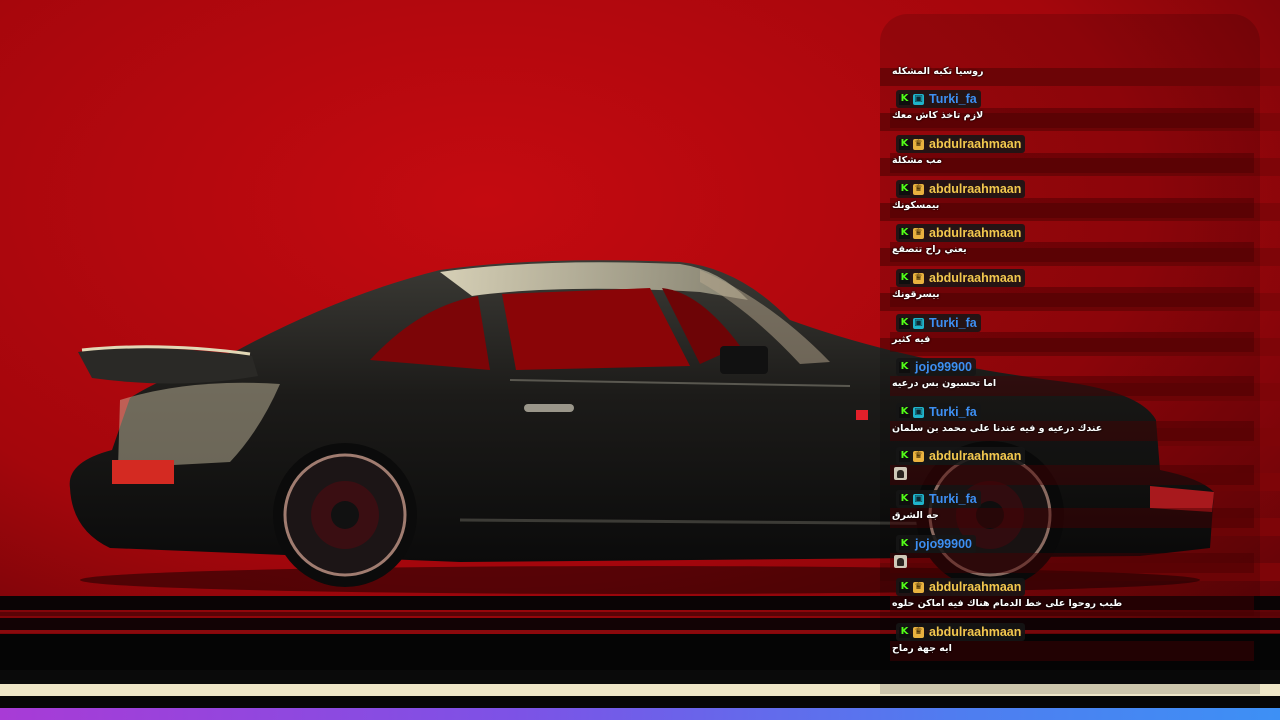 This screenshot has height=720, width=1280. What do you see at coordinates (922, 648) in the screenshot?
I see `chat-message-text: ايه جهة رماح` at bounding box center [922, 648].